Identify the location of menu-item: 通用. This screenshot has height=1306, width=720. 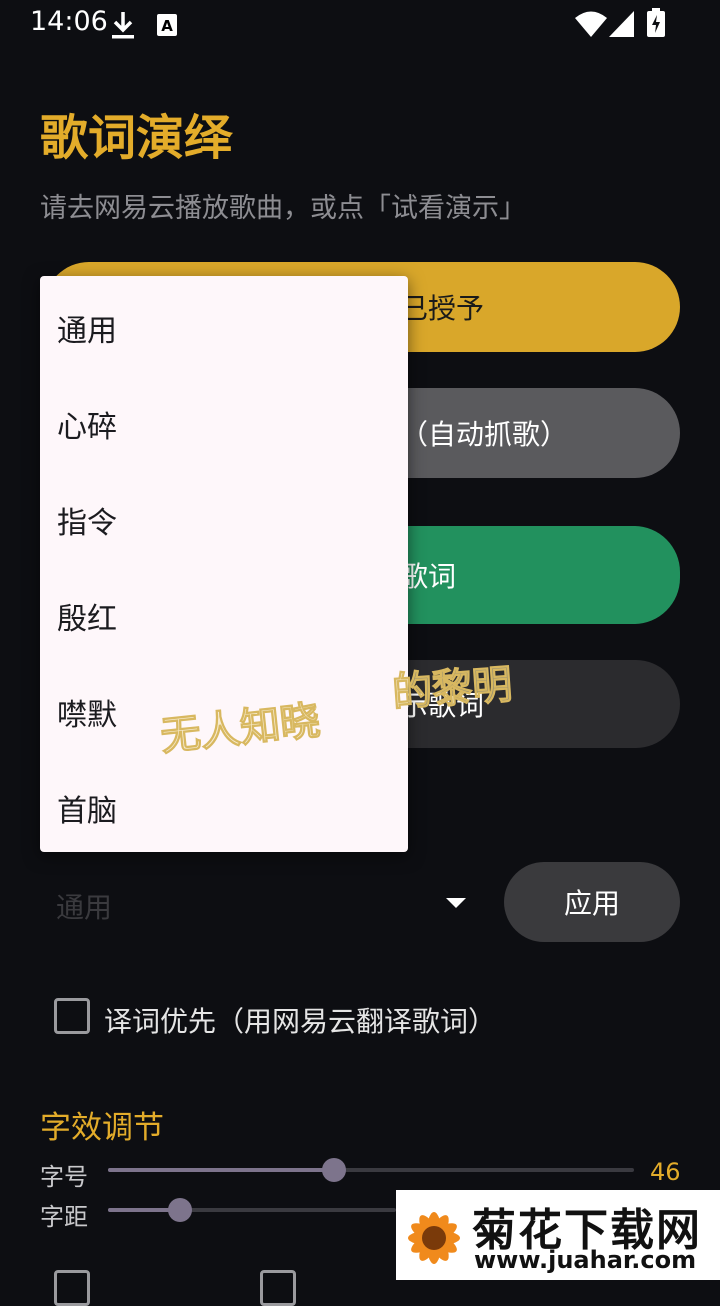
(224, 324).